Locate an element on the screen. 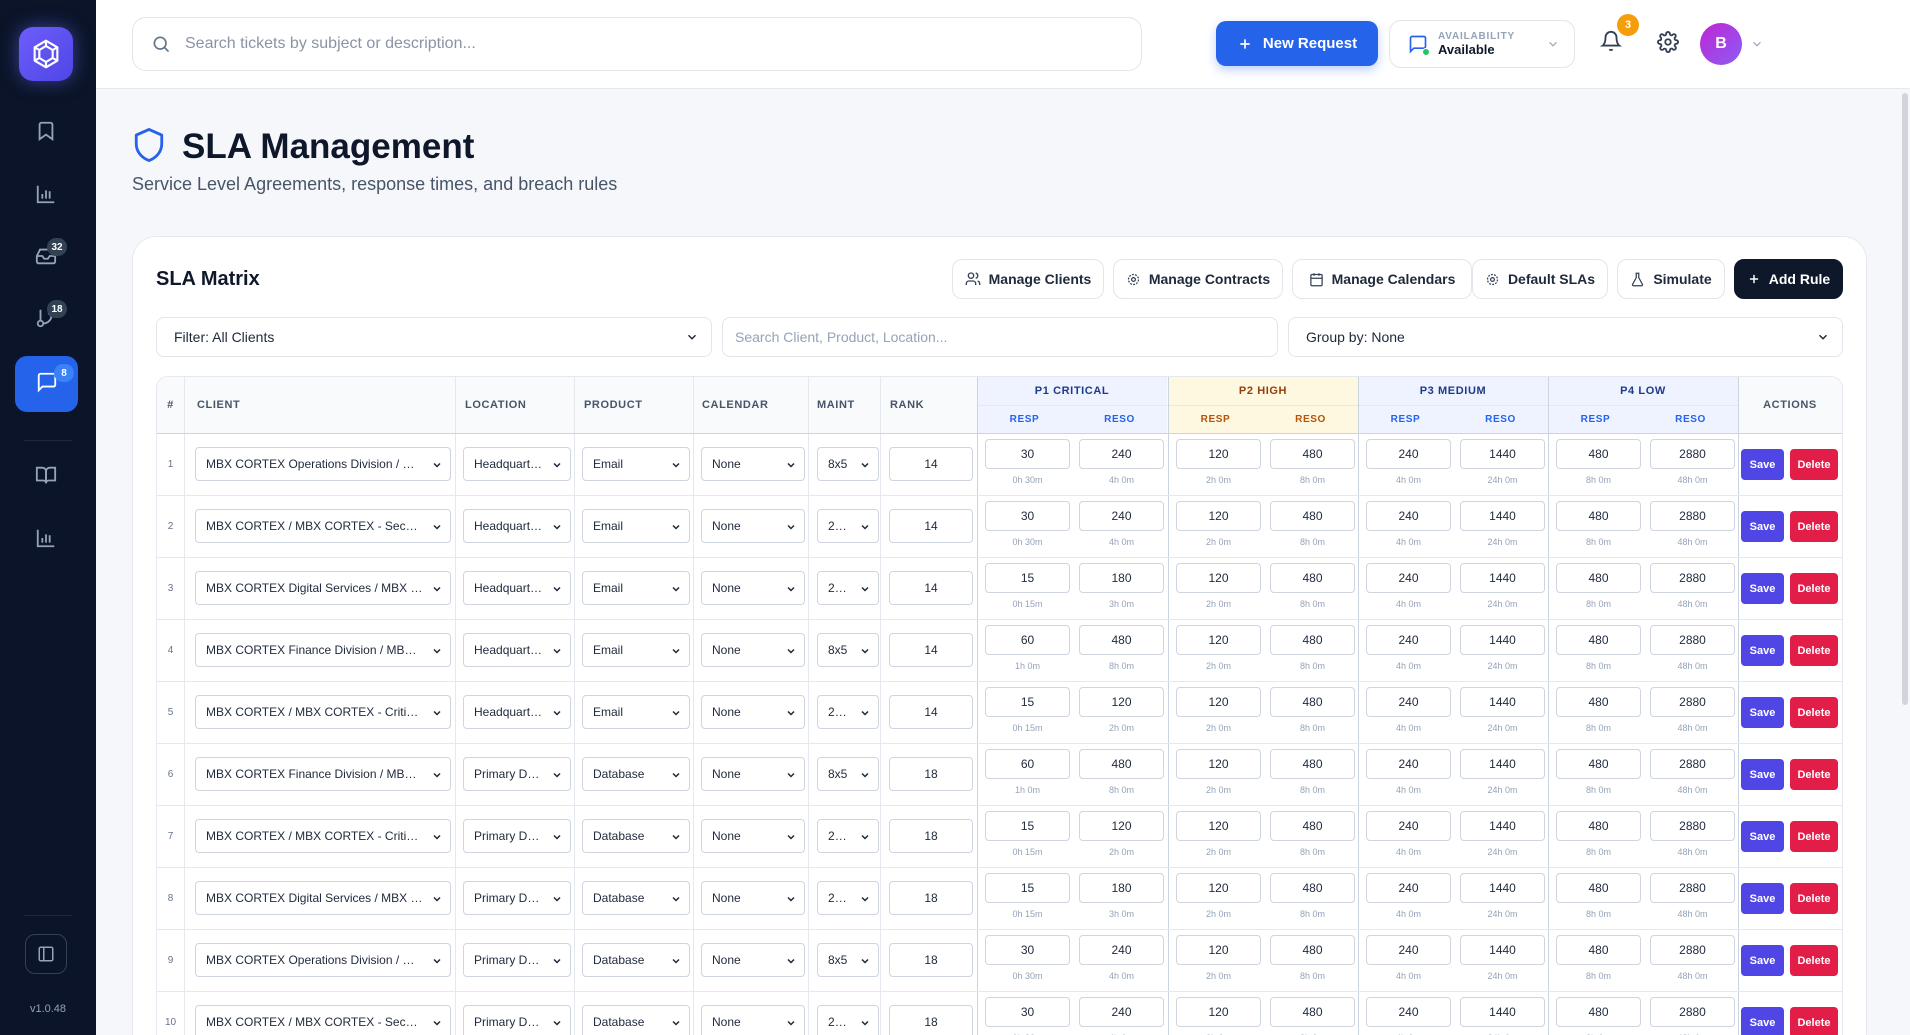  manage-calendars-button: Manage Calendars is located at coordinates (1382, 279).